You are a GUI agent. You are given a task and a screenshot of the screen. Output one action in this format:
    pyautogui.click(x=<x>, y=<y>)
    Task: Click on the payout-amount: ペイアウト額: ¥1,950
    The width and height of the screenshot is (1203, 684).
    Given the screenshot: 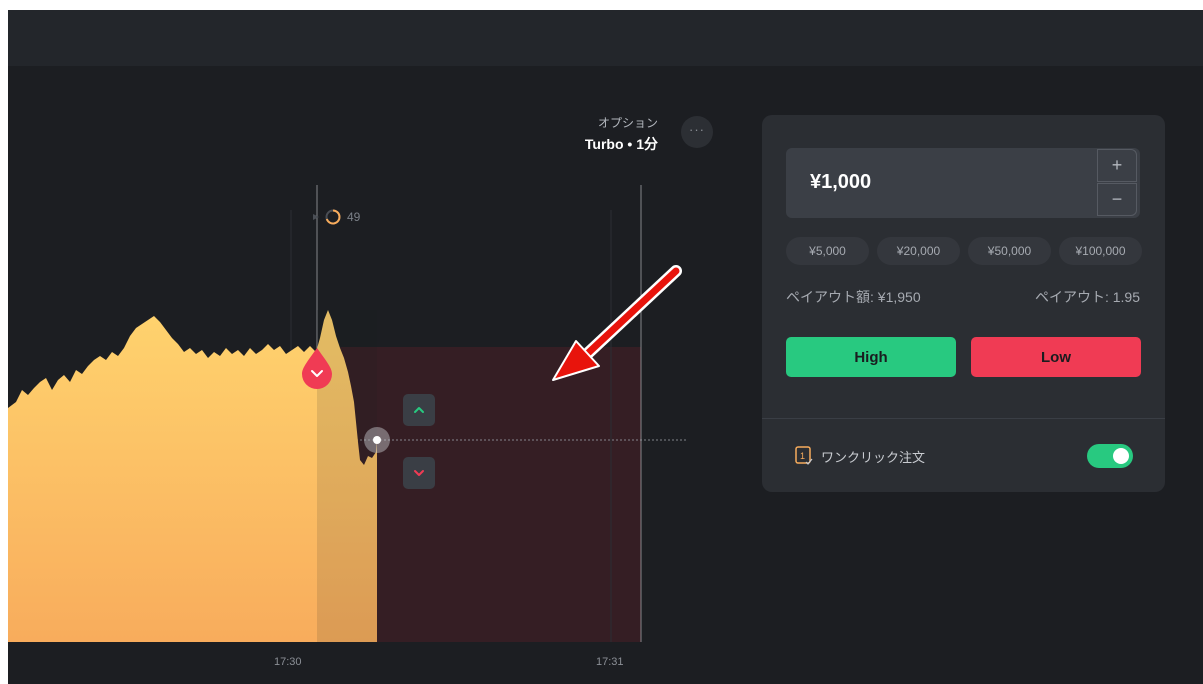 What is the action you would take?
    pyautogui.click(x=853, y=297)
    